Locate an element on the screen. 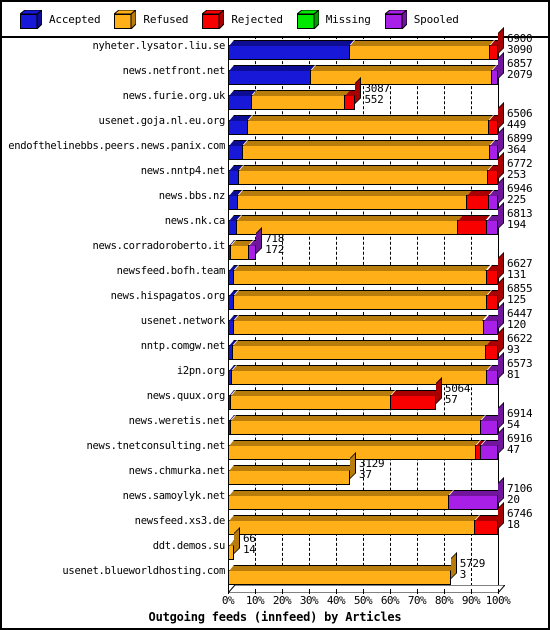 Image resolution: width=550 pixels, height=630 pixels. category-label: news.chmurka.net is located at coordinates (177, 471).